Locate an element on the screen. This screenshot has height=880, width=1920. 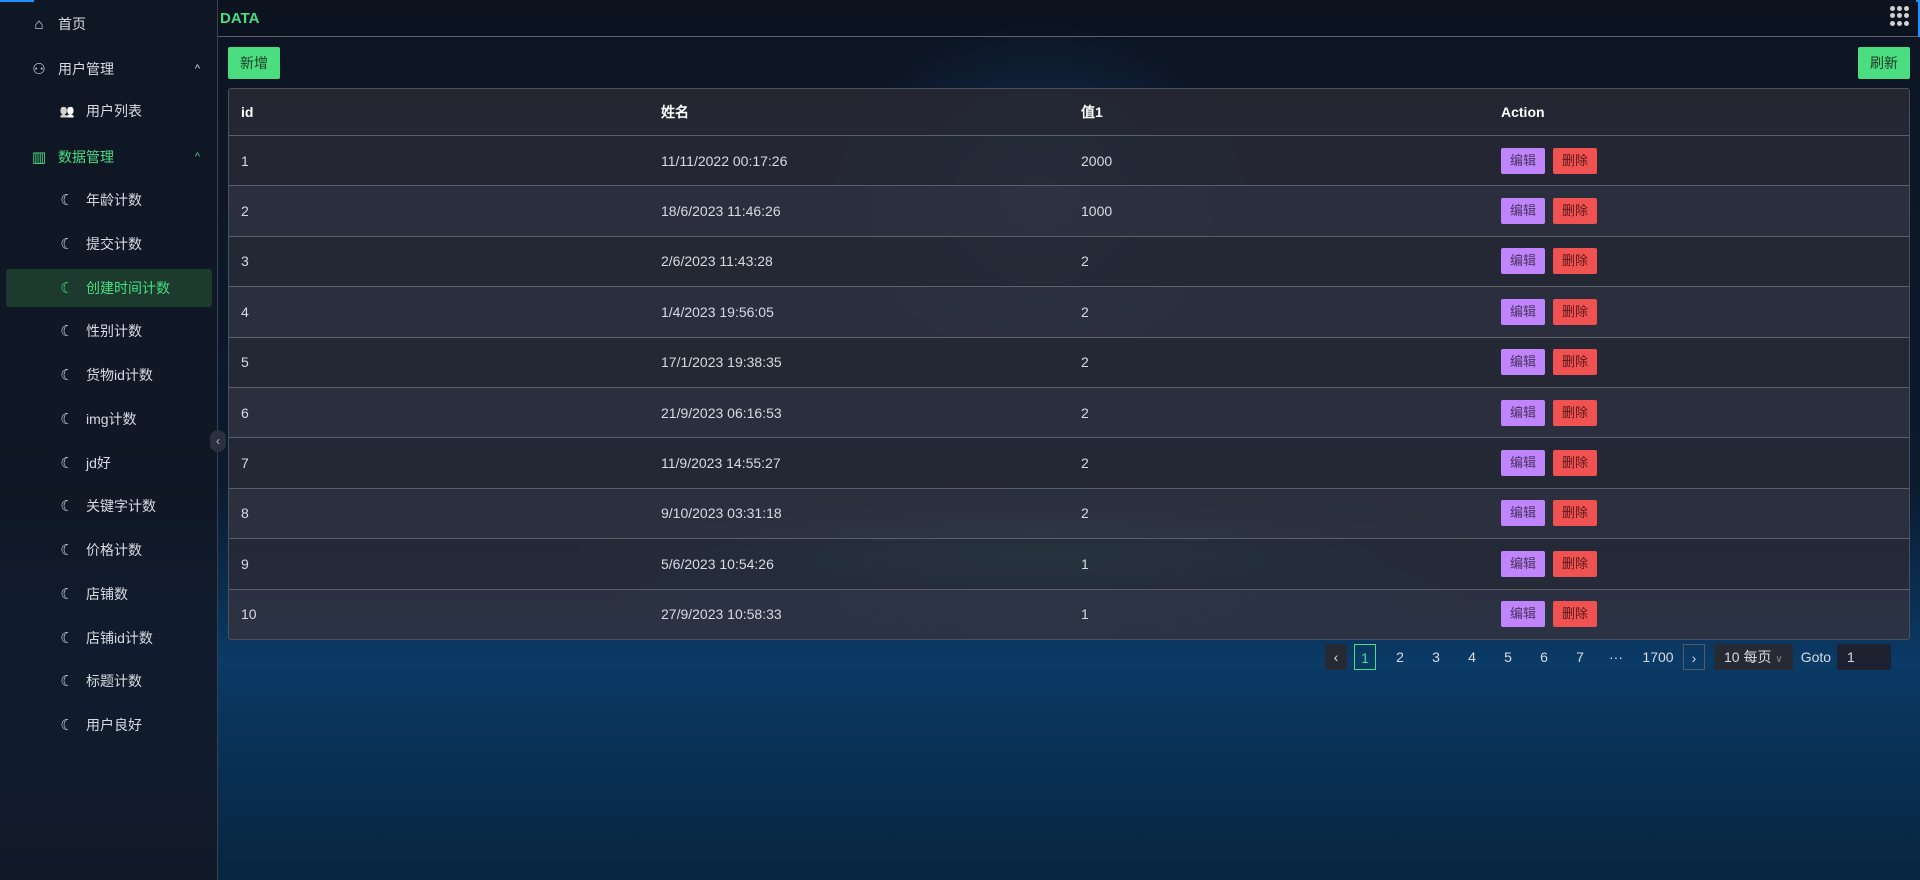
sidebar-item-label: 用户管理 is located at coordinates (86, 69).